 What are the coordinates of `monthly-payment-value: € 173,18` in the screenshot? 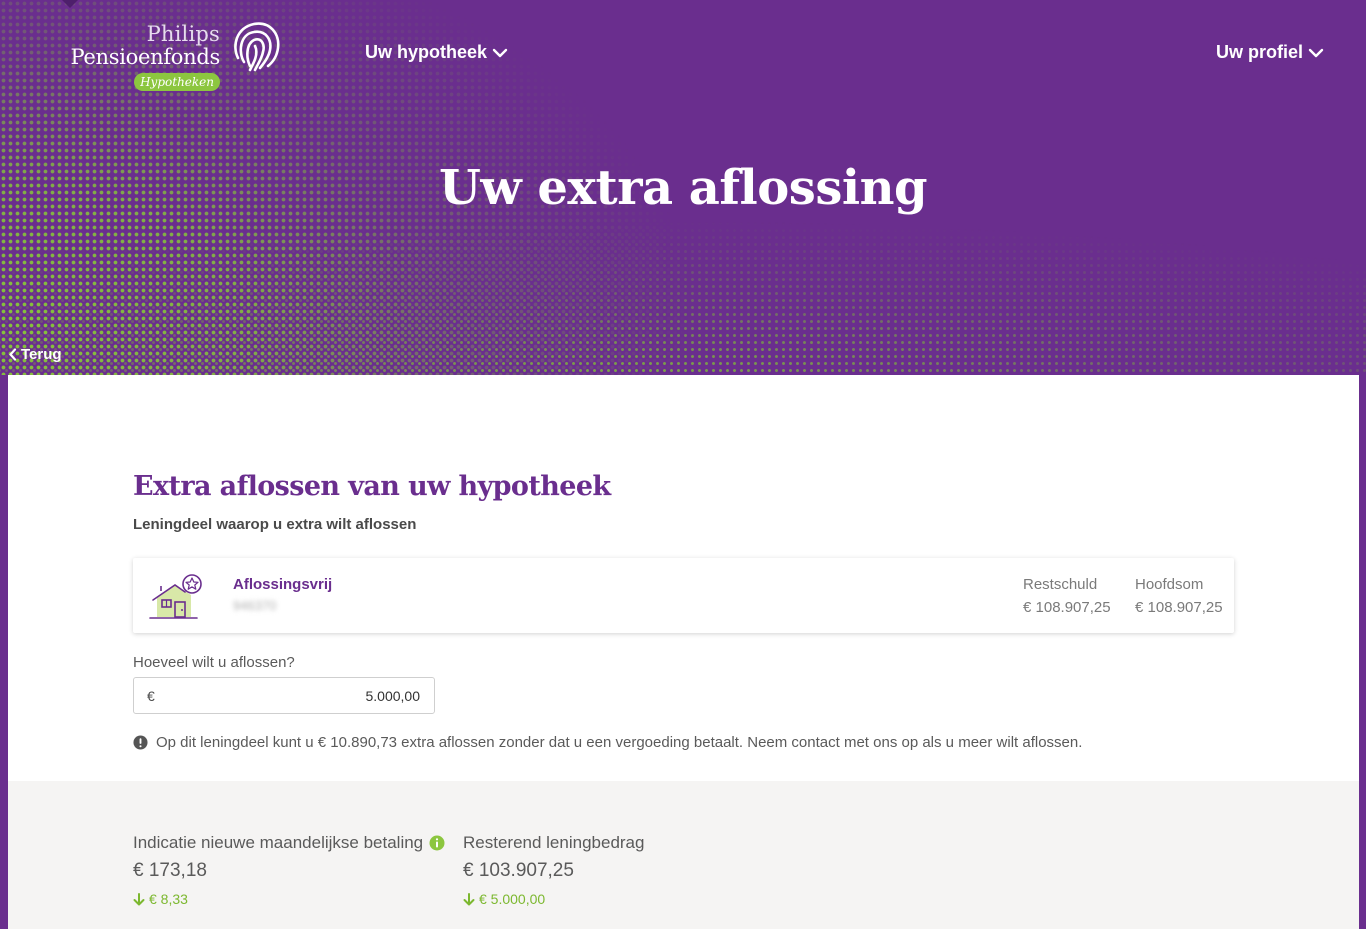 It's located at (170, 870).